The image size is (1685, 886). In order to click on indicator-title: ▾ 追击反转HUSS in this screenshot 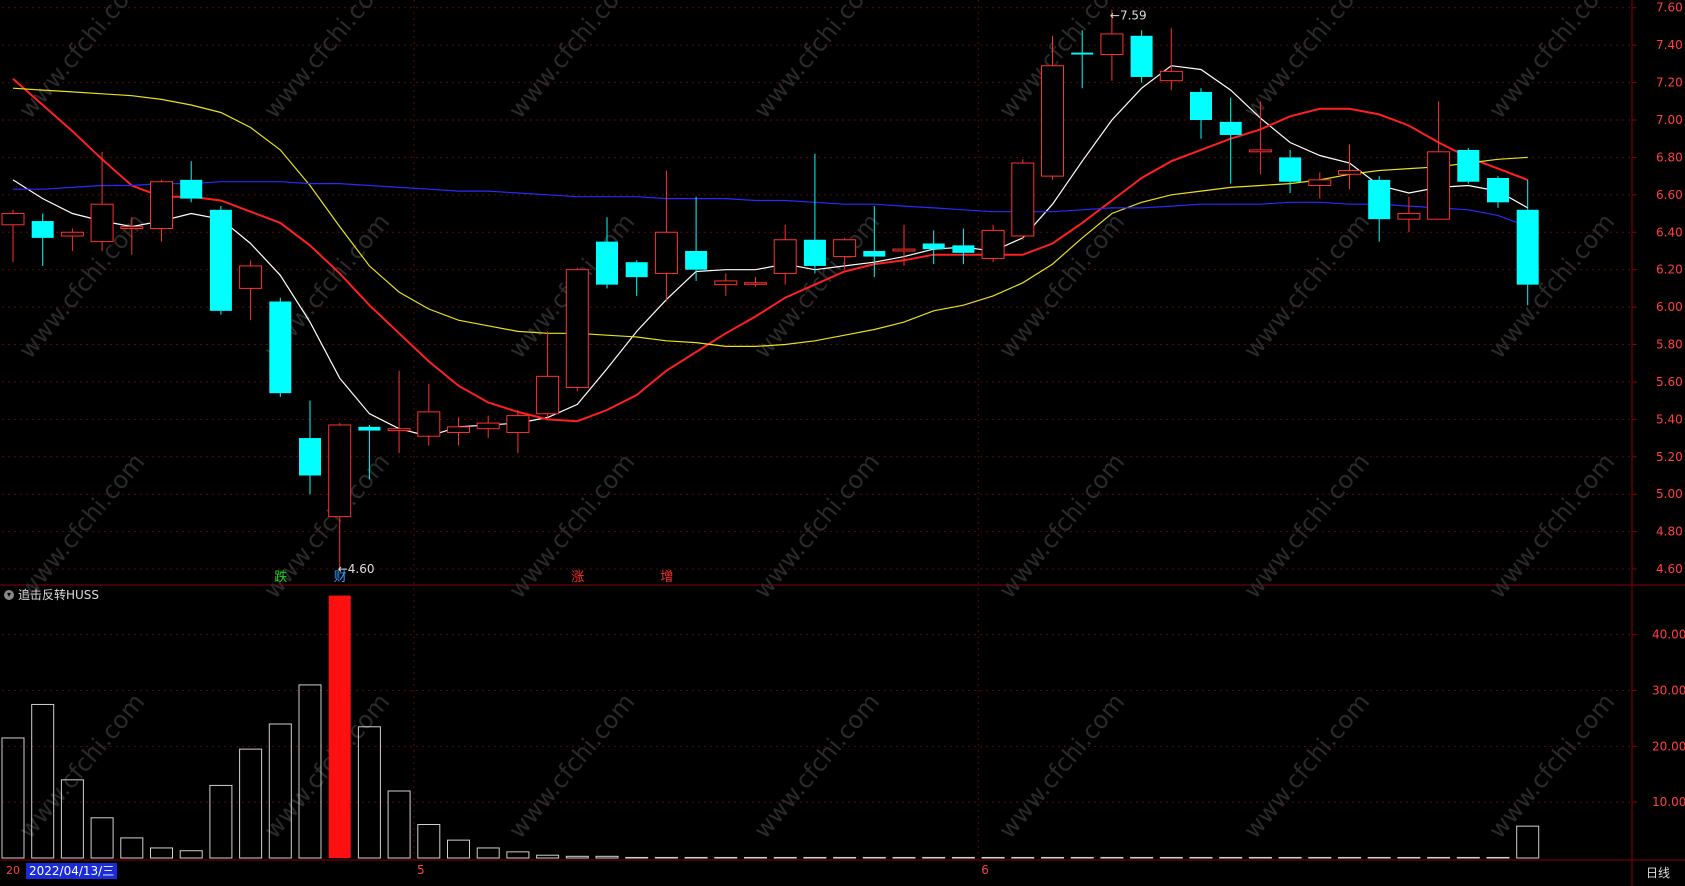, I will do `click(51, 594)`.